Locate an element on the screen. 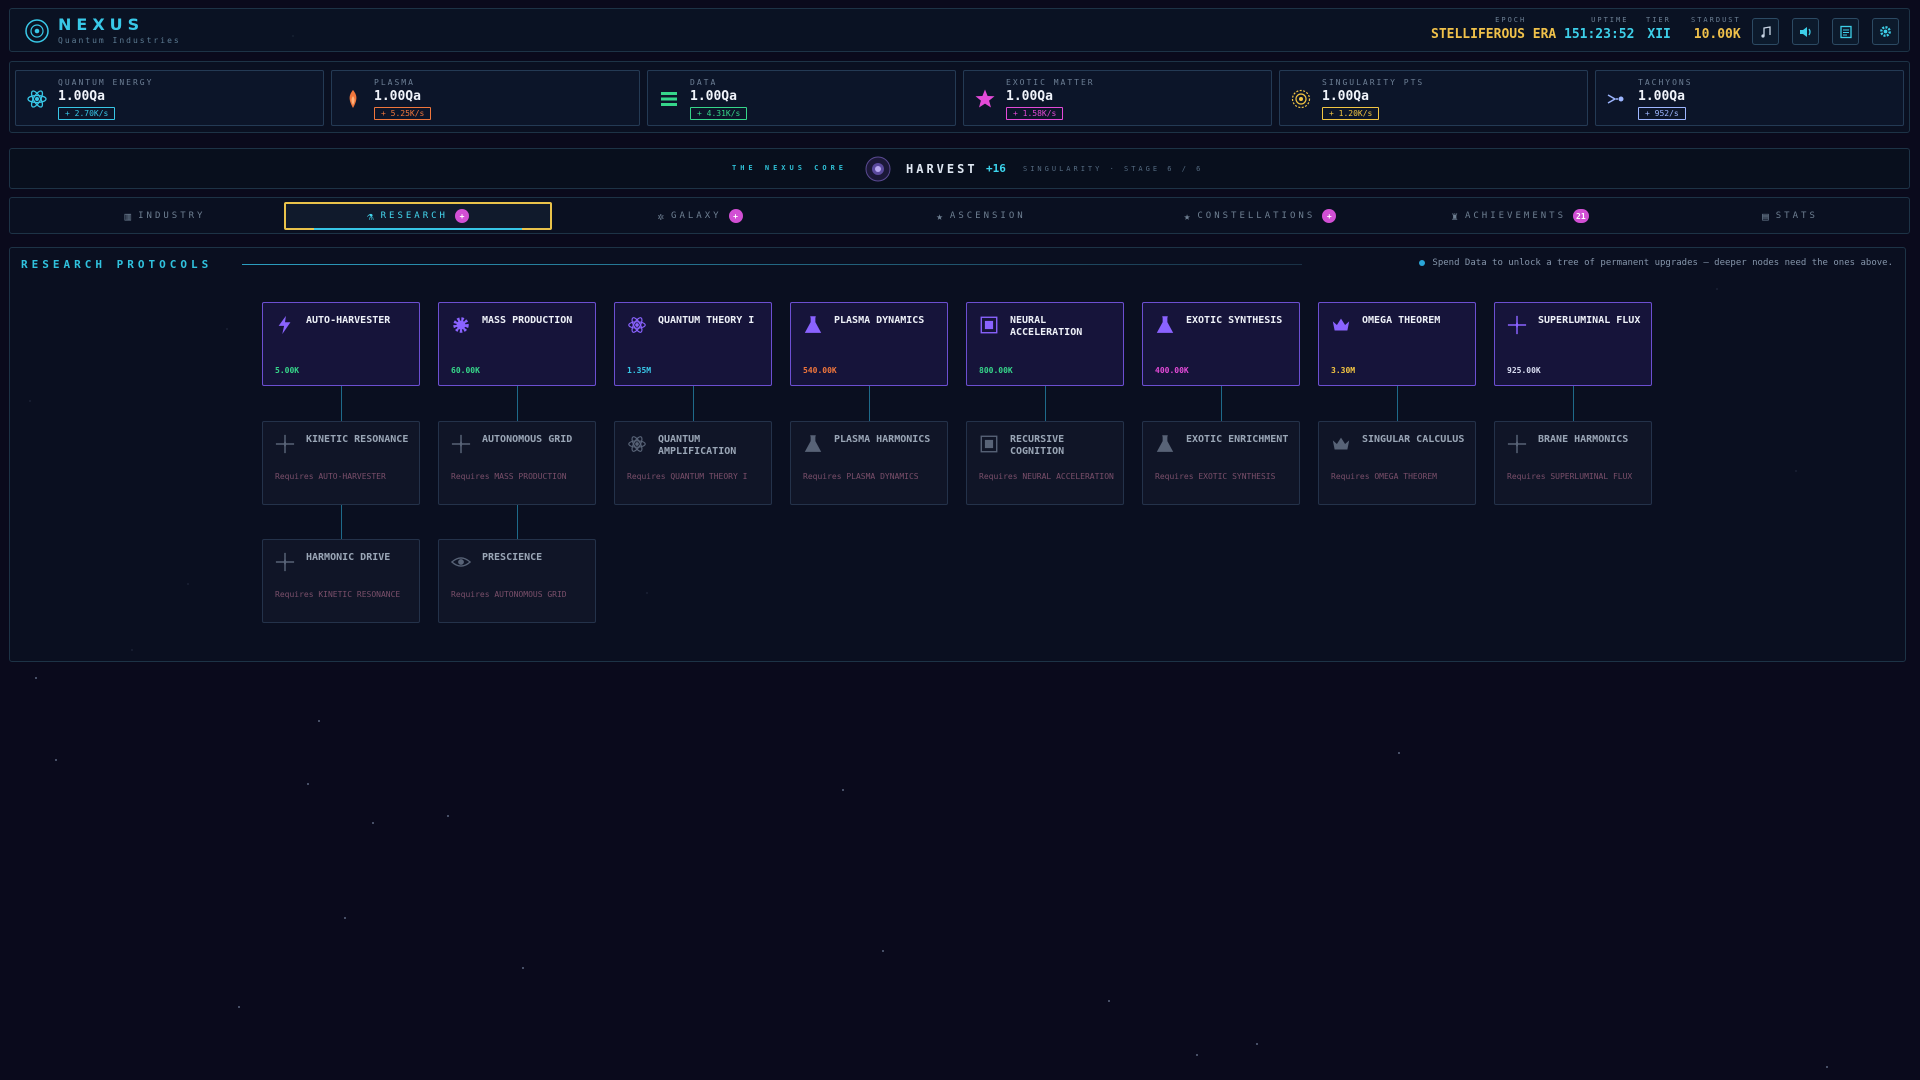 This screenshot has height=1080, width=1920. resource-card: QUANTUM ENERGY 1.00Qa + 2.70K/s is located at coordinates (169, 98).